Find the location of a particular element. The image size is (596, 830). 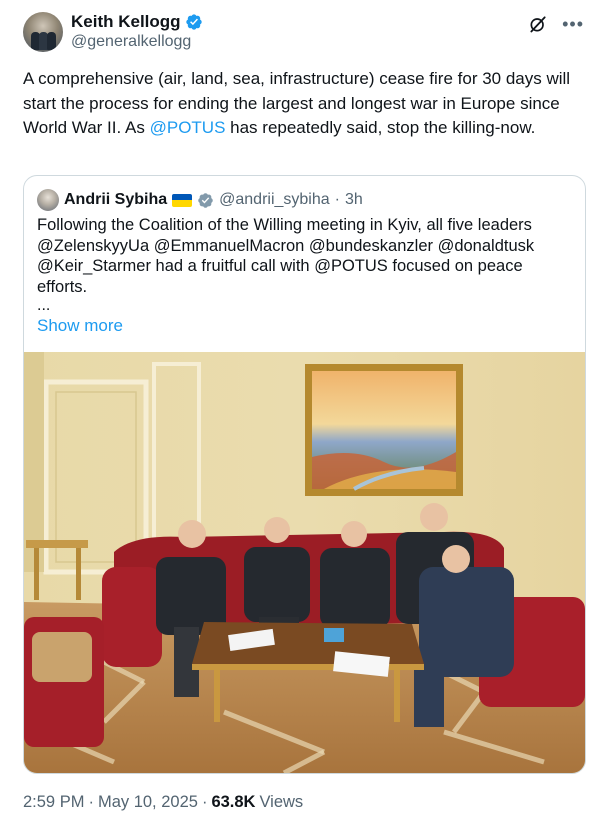

tweet-meta: 2:59 PM · May 10, 2025 · 63.8K Views is located at coordinates (163, 802).